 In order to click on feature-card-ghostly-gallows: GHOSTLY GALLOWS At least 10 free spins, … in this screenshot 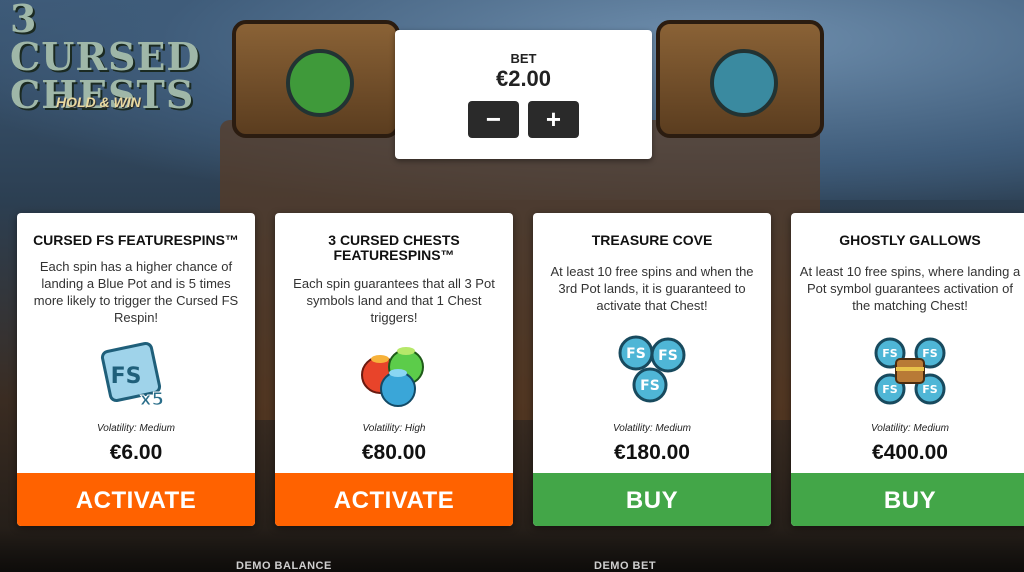, I will do `click(907, 369)`.